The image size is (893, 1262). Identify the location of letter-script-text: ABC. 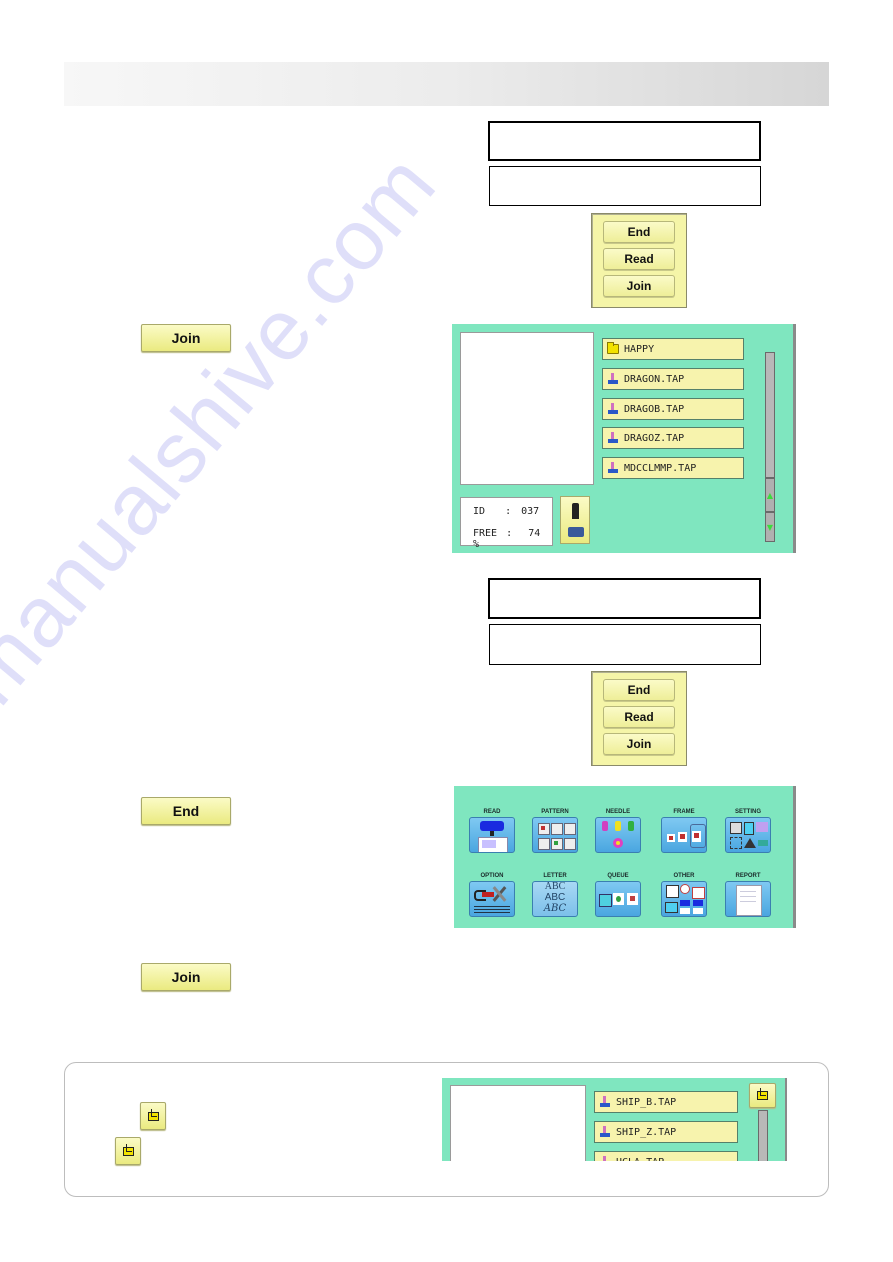
(555, 908).